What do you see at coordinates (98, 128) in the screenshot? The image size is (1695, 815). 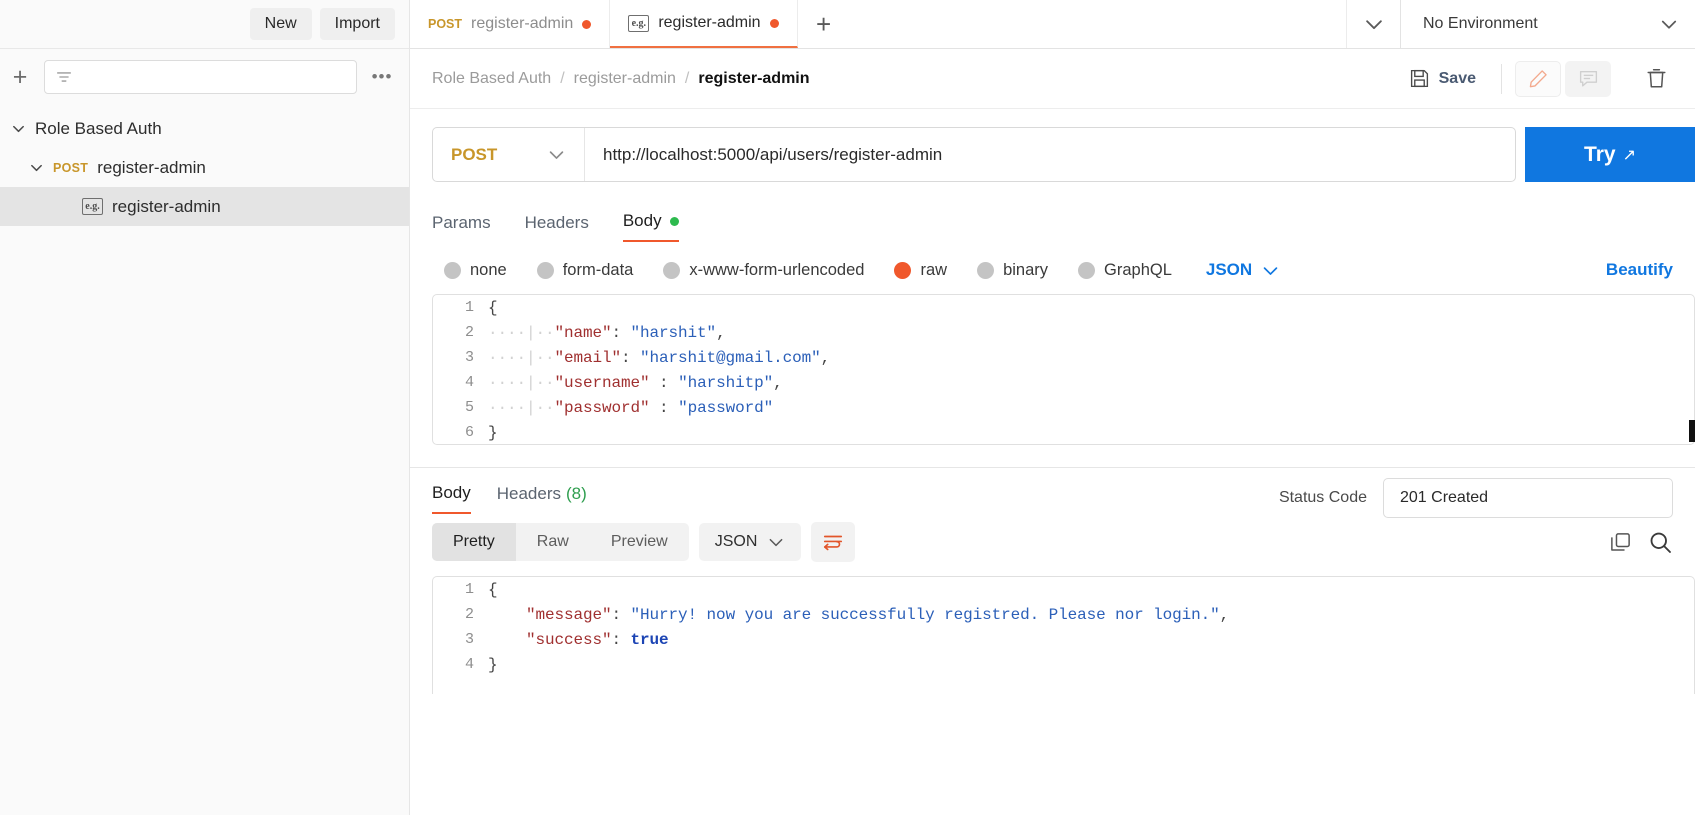 I see `tree-item-label: Role Based Auth` at bounding box center [98, 128].